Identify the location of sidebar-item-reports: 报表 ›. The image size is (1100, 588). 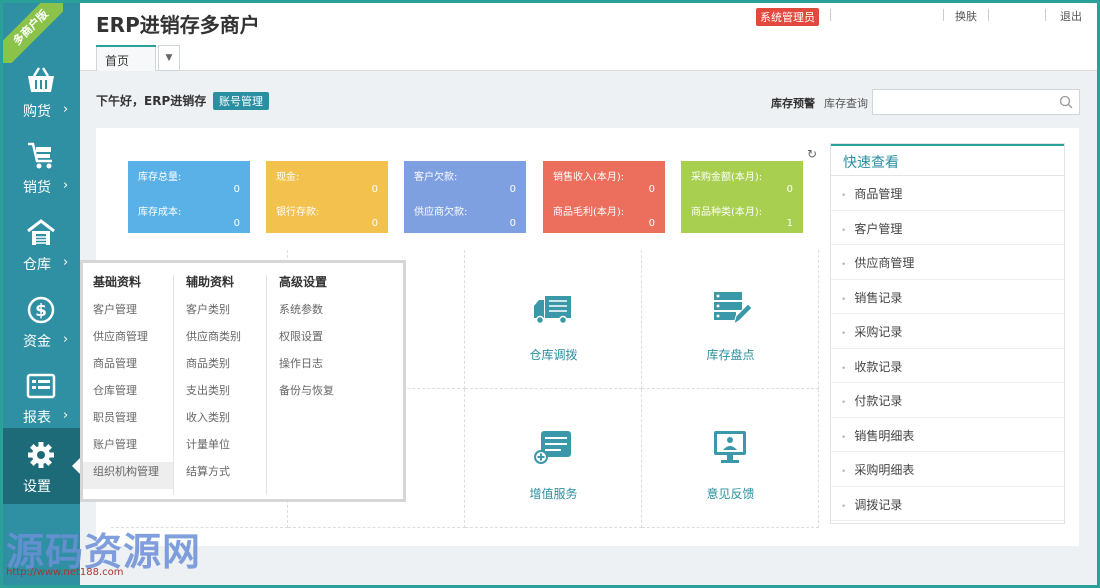
(41, 397).